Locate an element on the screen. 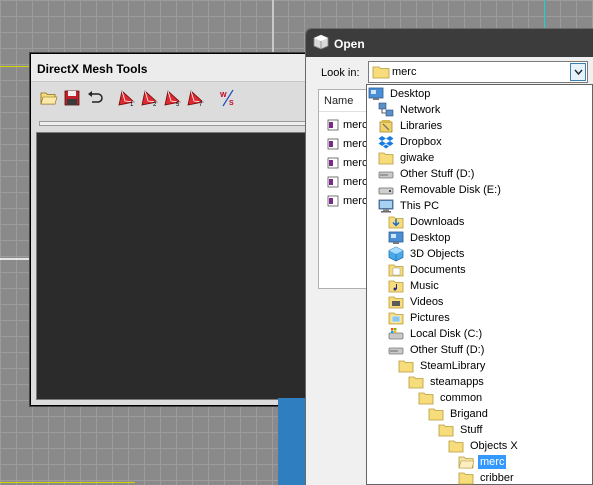  dropdown-item-label: merc is located at coordinates (492, 462).